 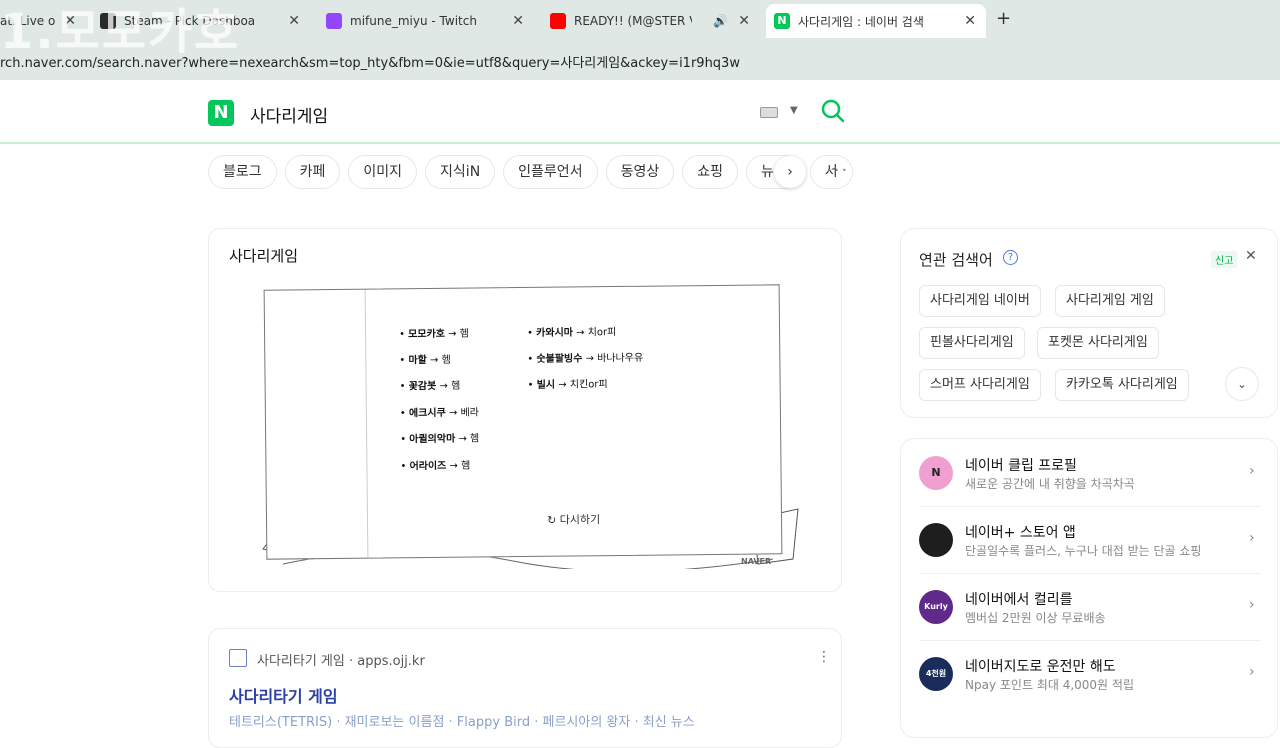 I want to click on promo-subtitle: 단골일수록 플러스, 누구나 대접 받는 단골 쇼핑, so click(x=1083, y=551).